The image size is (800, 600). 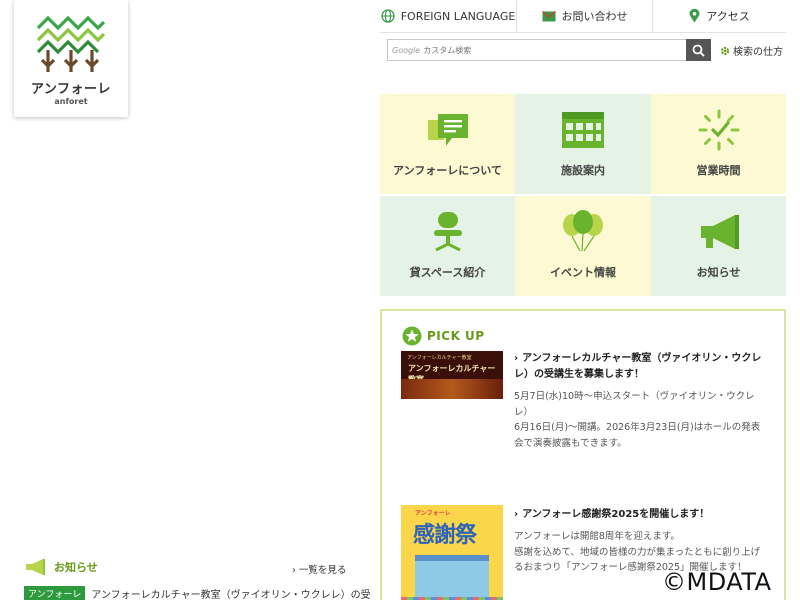 I want to click on pickup-header: PICK UP, so click(x=443, y=336).